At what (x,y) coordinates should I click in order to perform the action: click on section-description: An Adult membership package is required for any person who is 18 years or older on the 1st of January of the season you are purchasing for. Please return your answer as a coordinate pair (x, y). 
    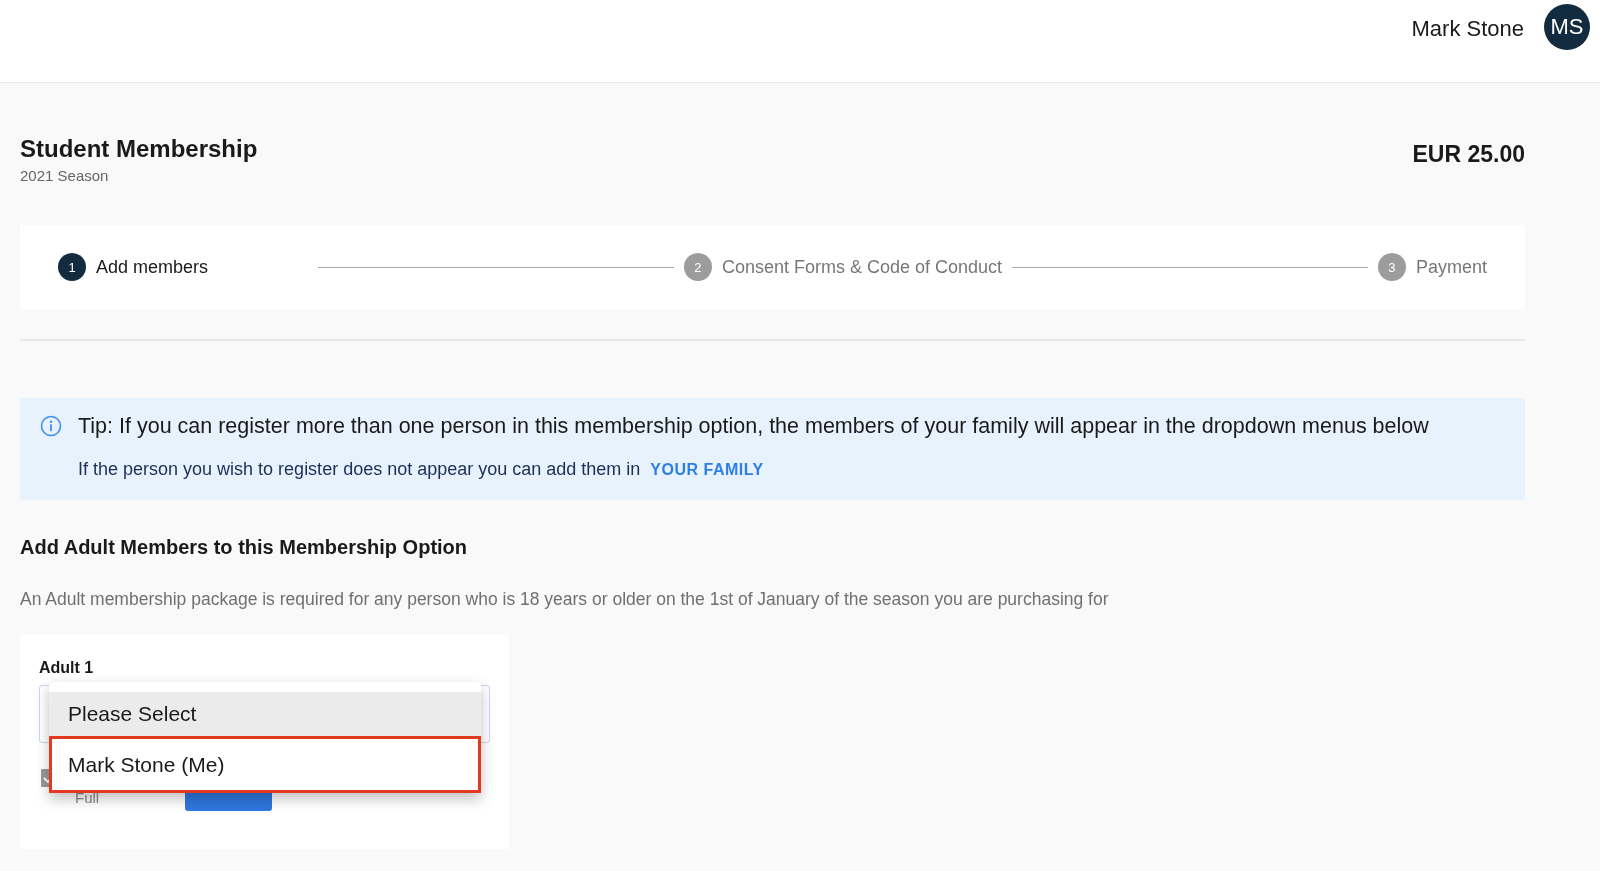
    Looking at the image, I should click on (565, 599).